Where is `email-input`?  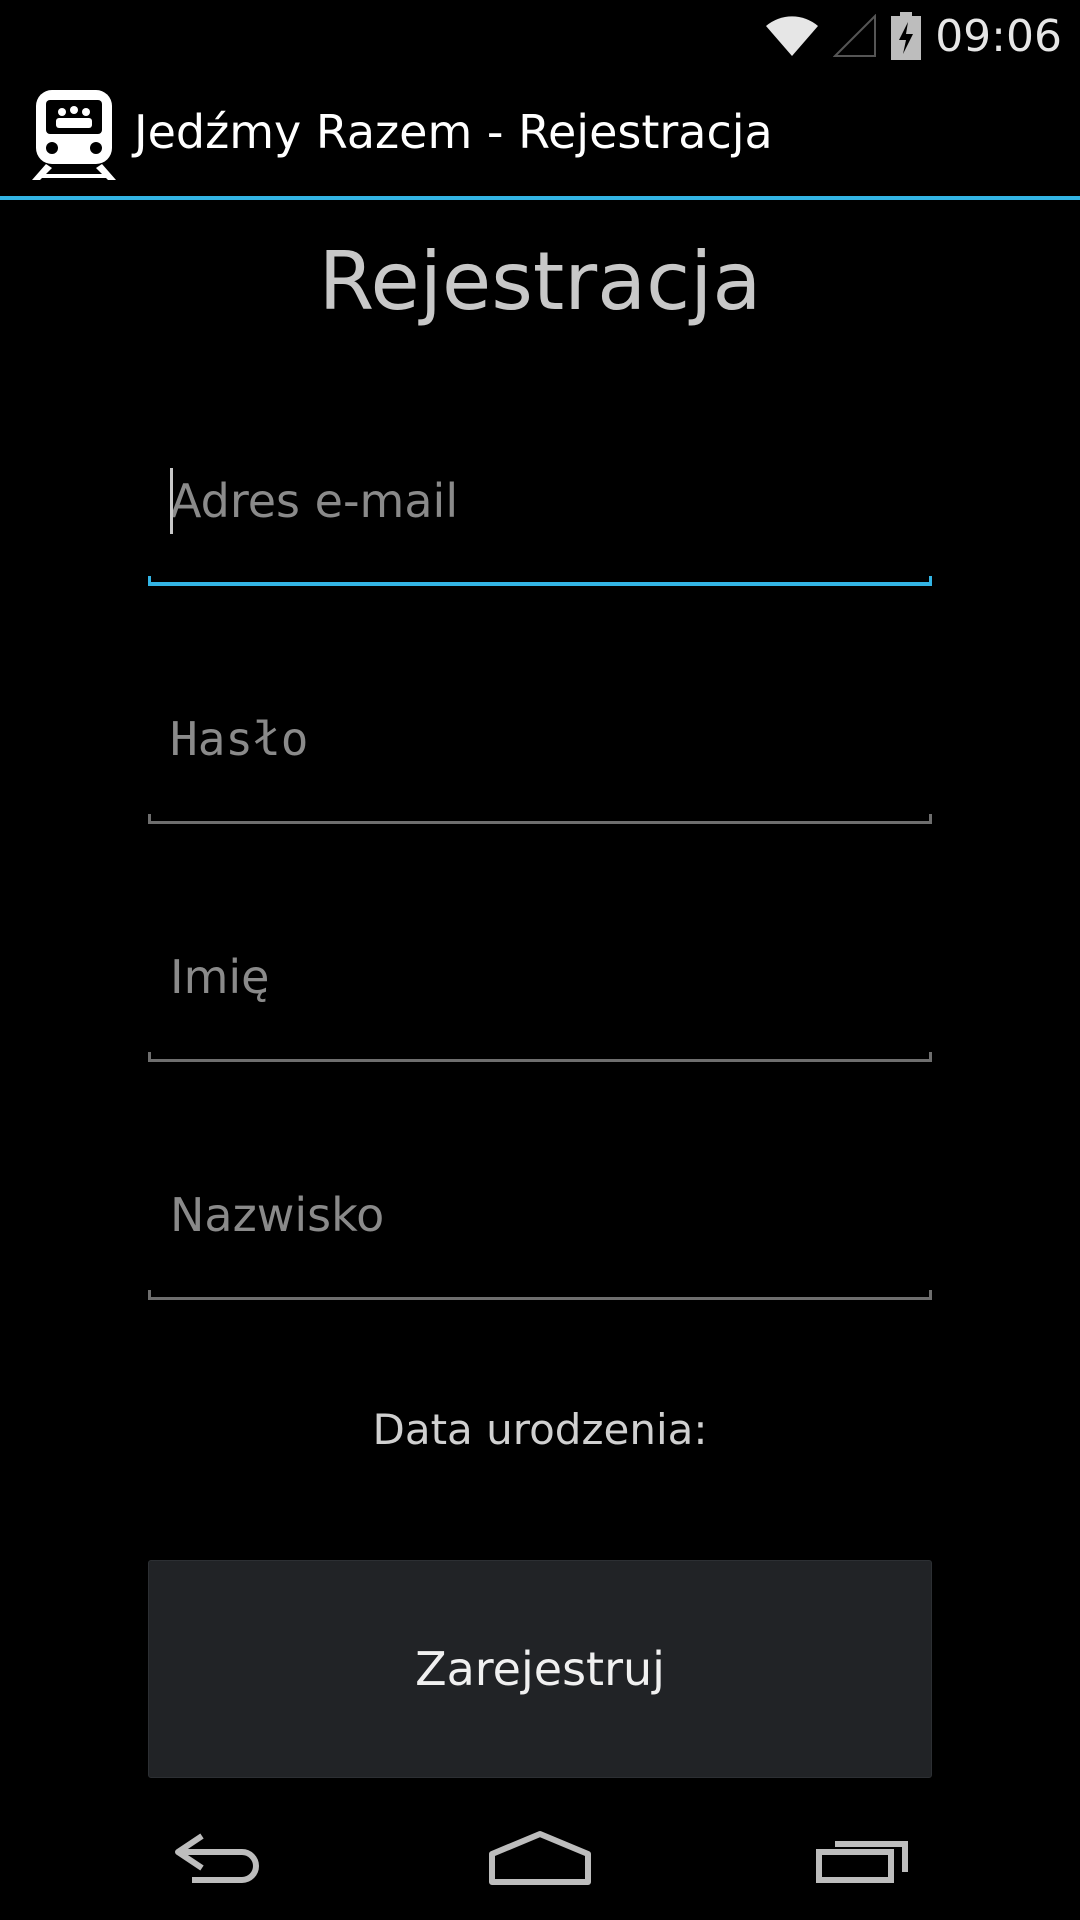
email-input is located at coordinates (540, 501).